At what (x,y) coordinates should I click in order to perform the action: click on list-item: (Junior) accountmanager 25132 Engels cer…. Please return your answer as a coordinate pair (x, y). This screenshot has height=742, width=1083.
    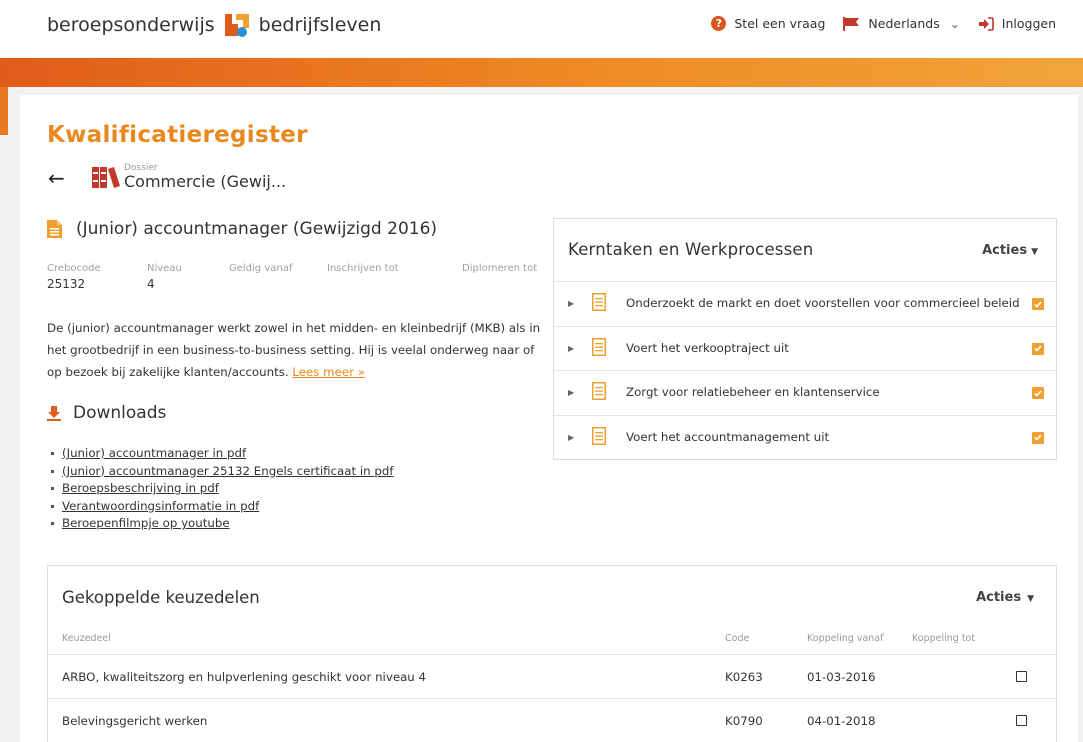
    Looking at the image, I should click on (222, 472).